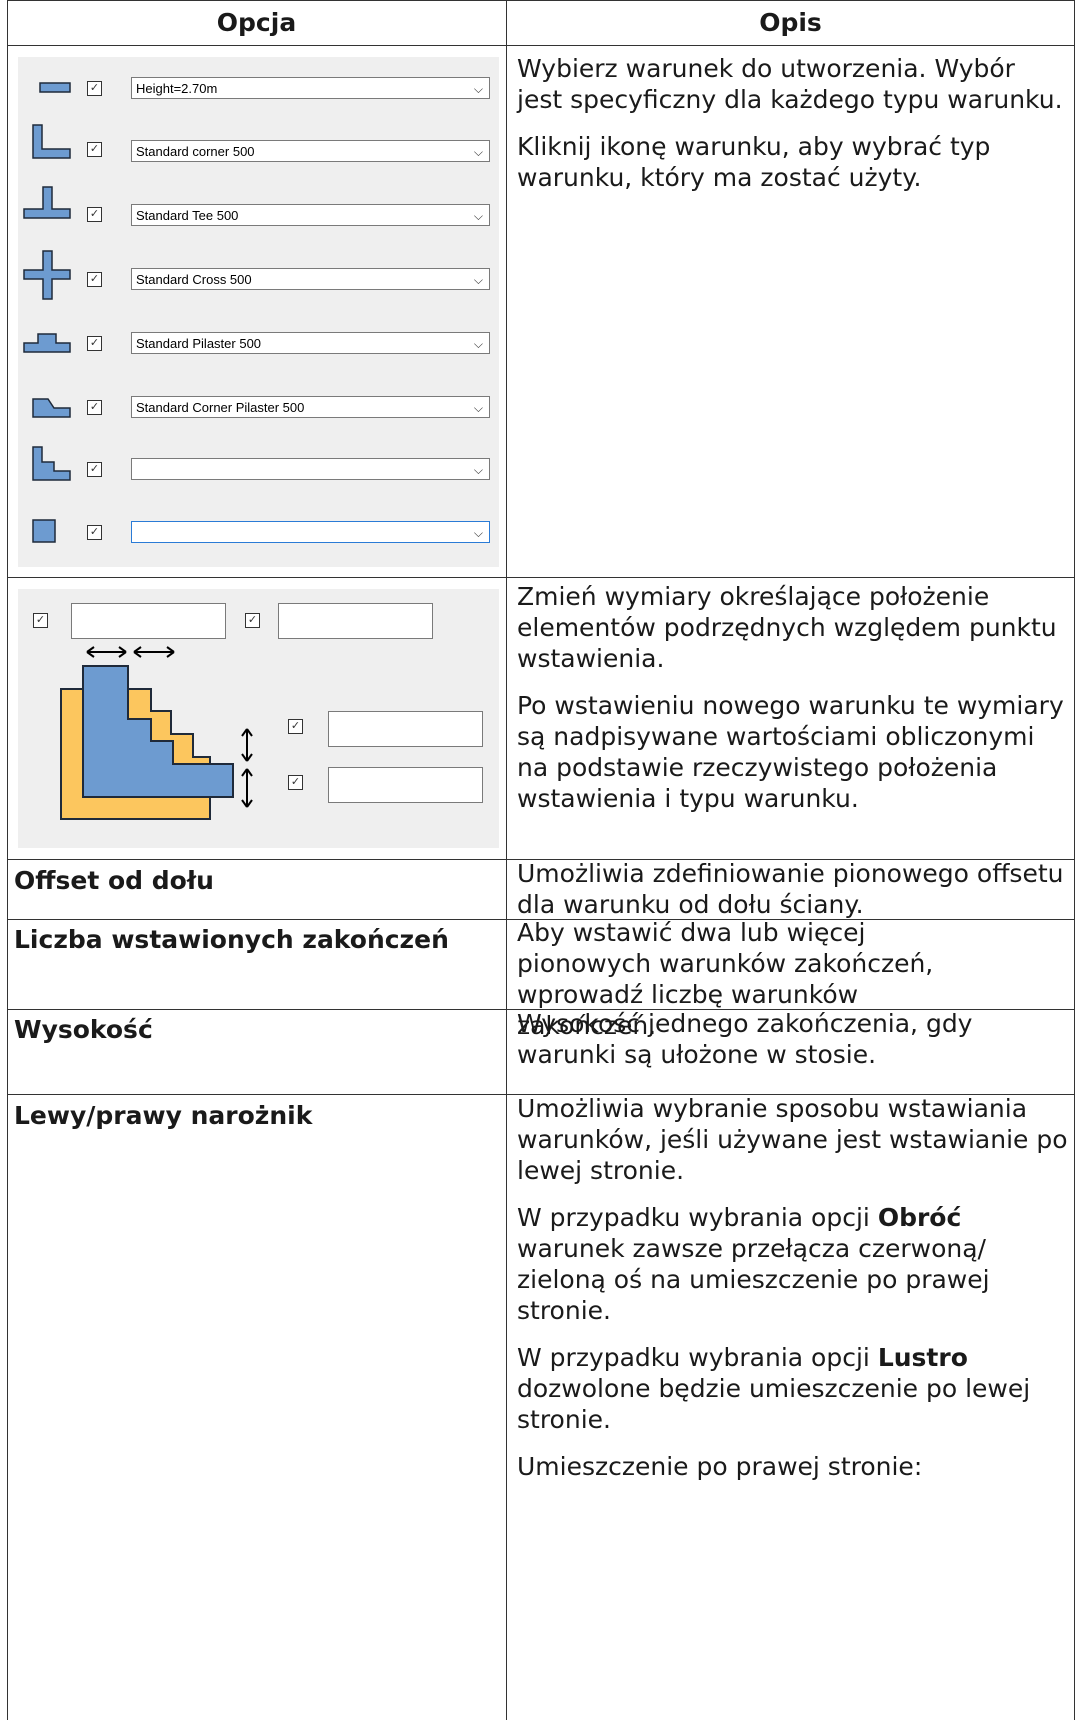 The image size is (1075, 1720). What do you see at coordinates (541, 45) in the screenshot?
I see `header-divider` at bounding box center [541, 45].